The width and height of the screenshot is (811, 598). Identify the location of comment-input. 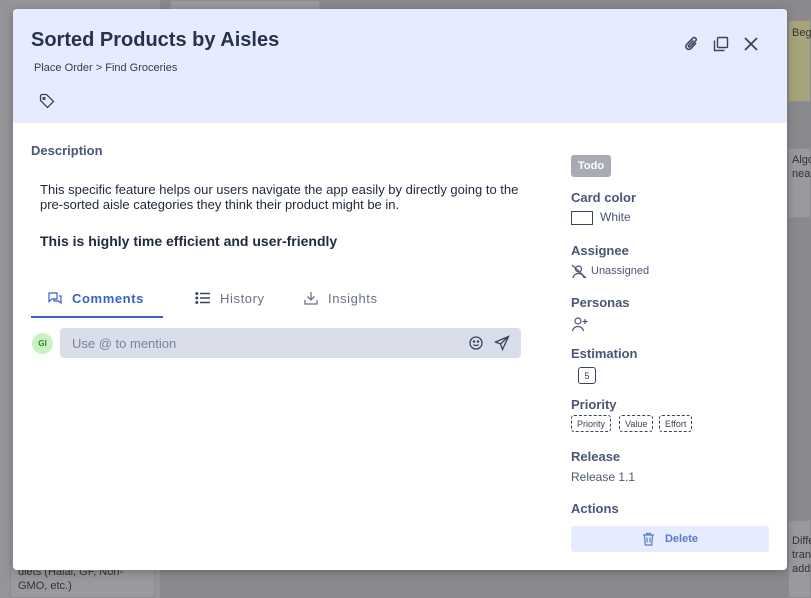
(262, 343).